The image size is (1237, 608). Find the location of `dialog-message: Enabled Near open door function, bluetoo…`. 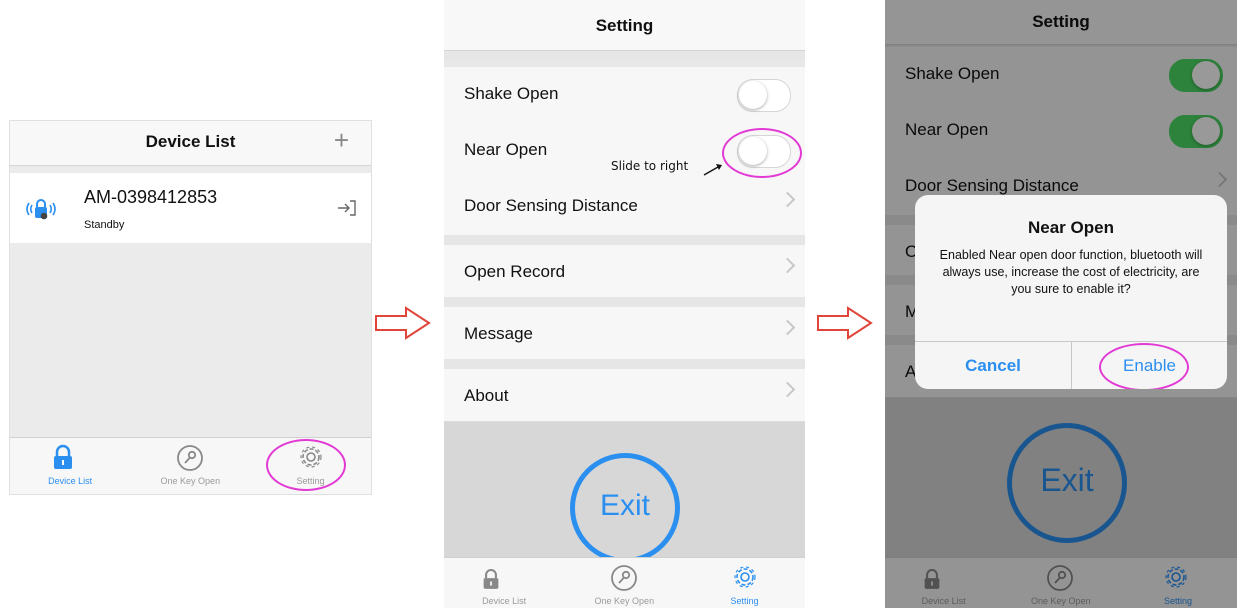

dialog-message: Enabled Near open door function, bluetoo… is located at coordinates (1071, 272).